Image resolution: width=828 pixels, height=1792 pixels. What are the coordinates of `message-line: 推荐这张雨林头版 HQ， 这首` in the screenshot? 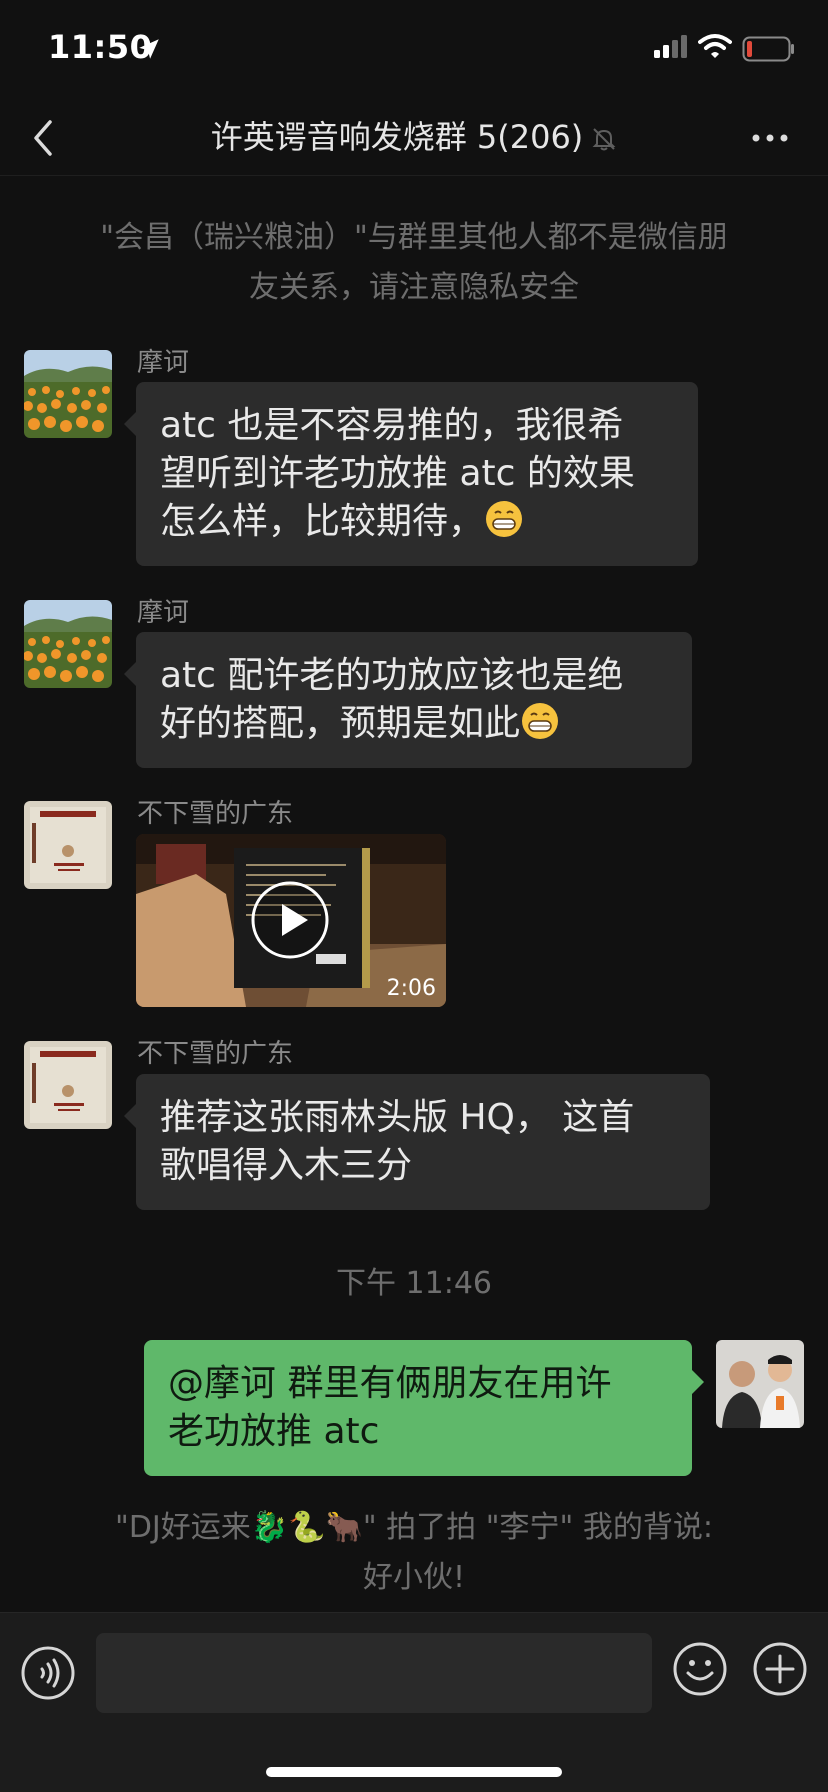 It's located at (397, 1117).